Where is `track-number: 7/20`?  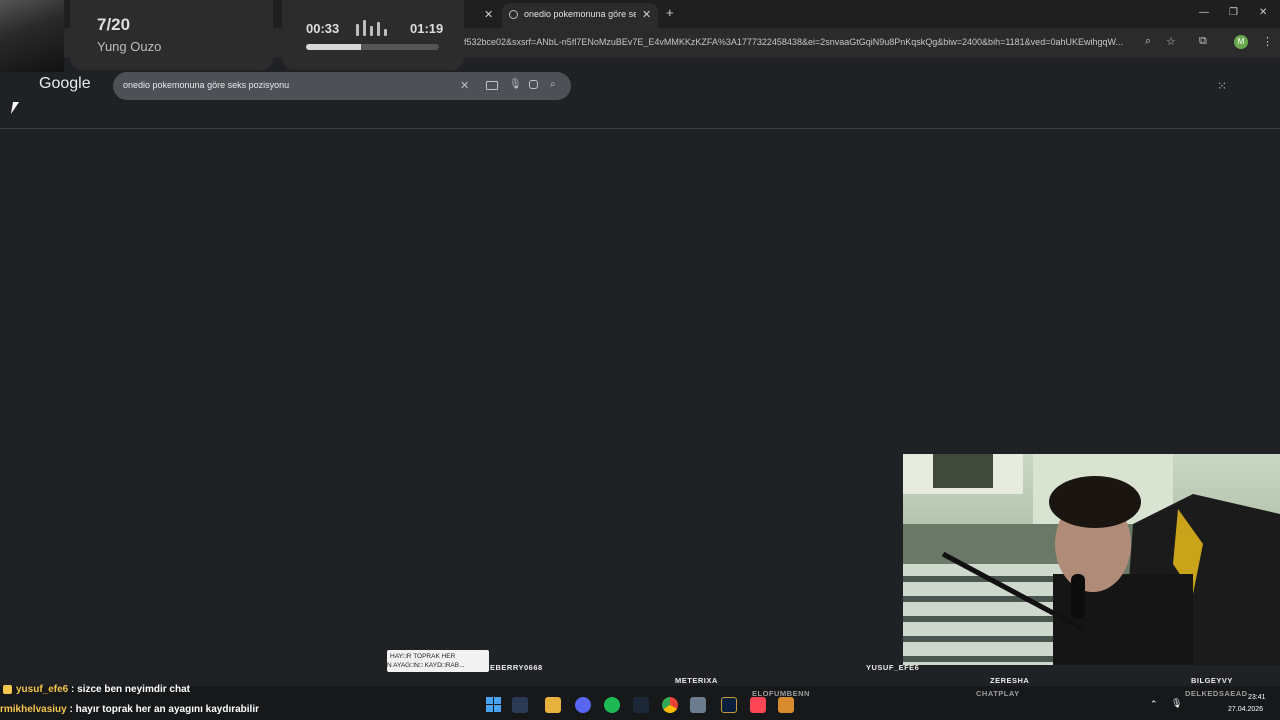
track-number: 7/20 is located at coordinates (114, 24).